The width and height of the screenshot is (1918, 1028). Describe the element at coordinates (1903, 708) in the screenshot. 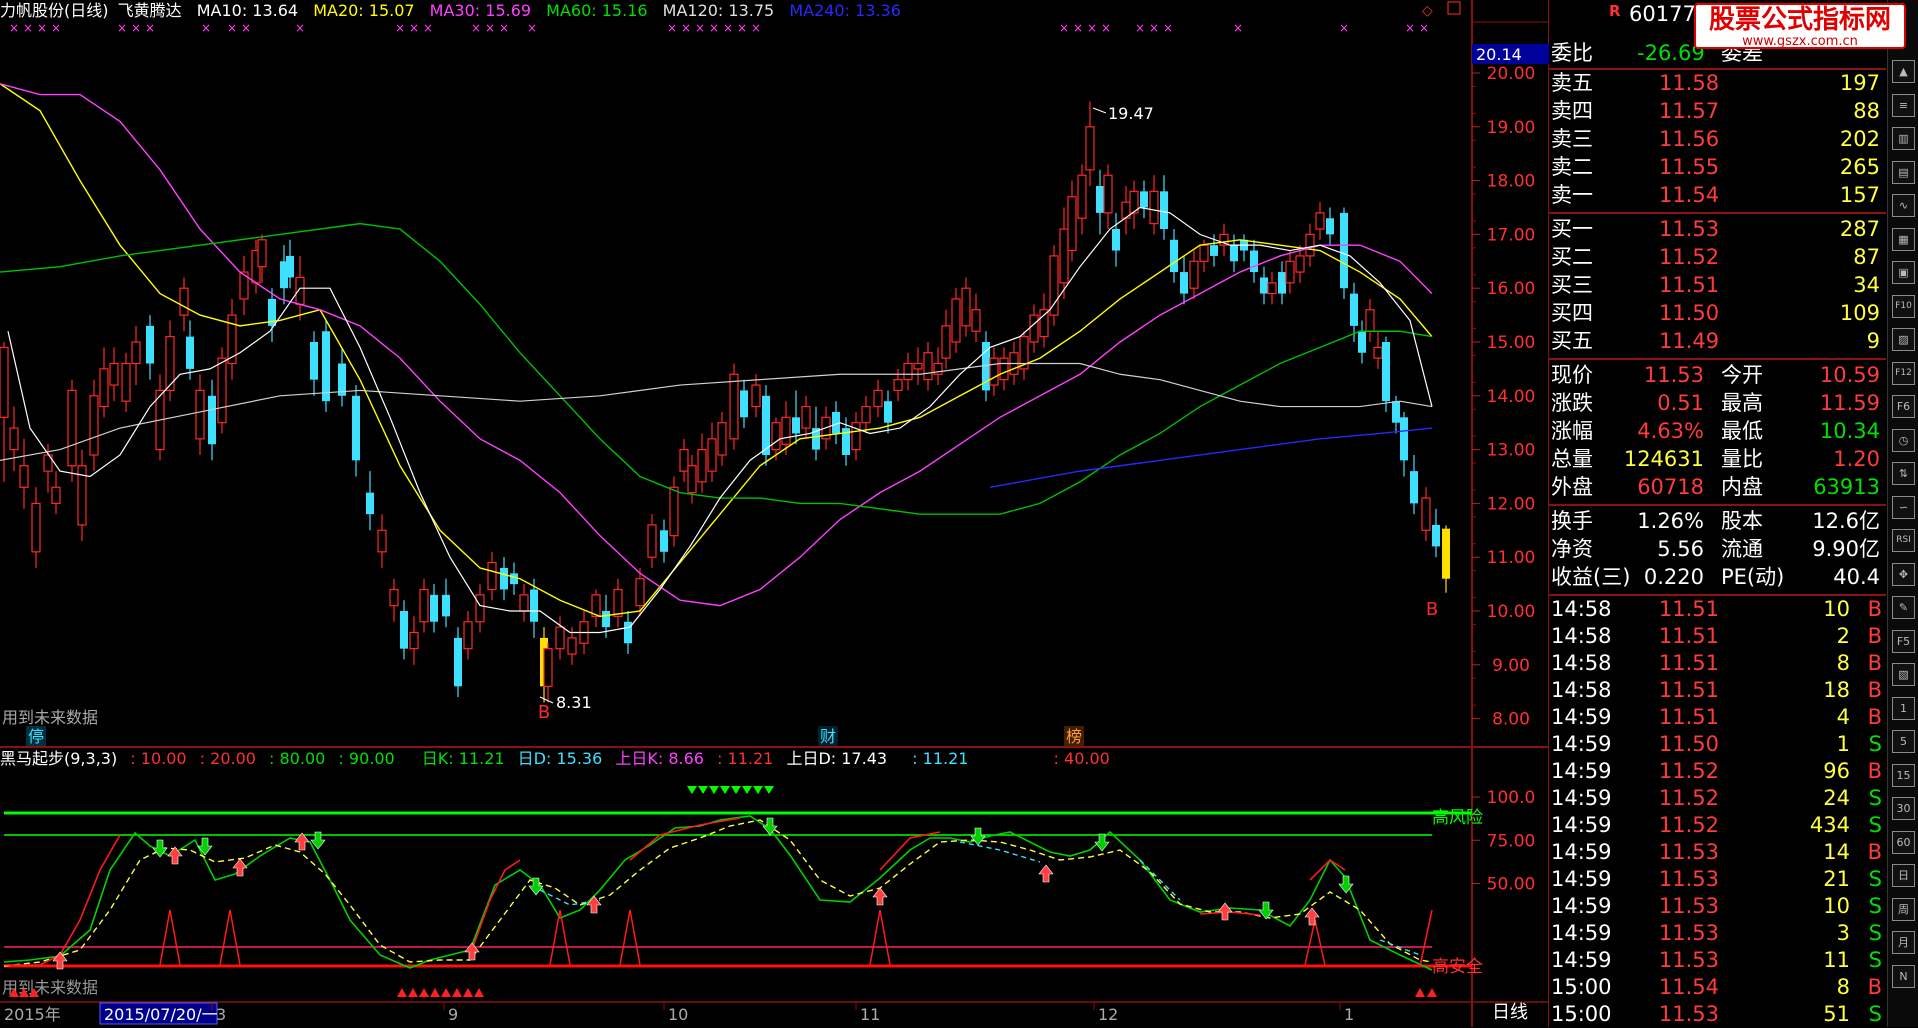

I see `min1-icon: 1` at that location.